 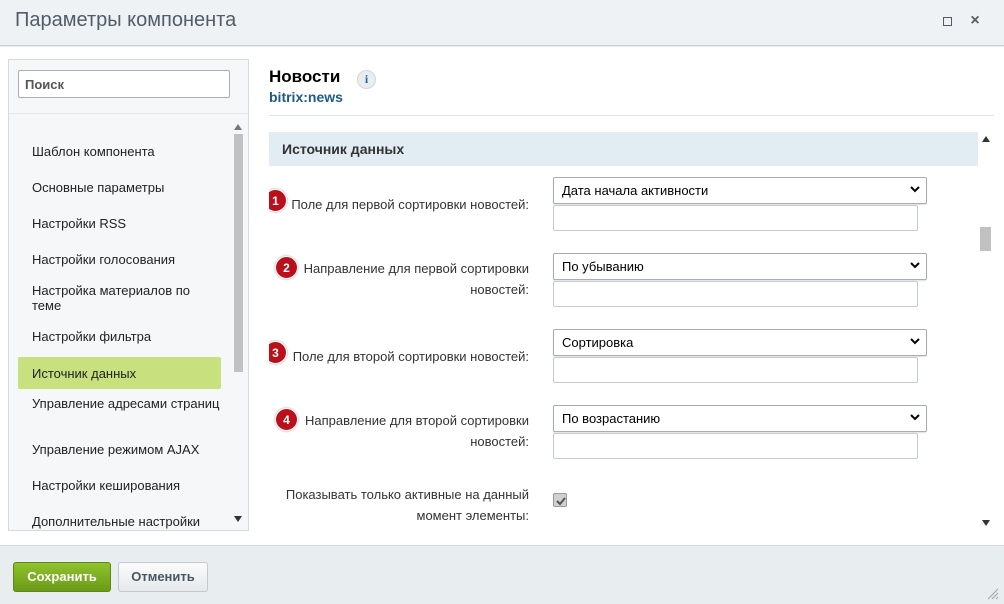 What do you see at coordinates (119, 449) in the screenshot?
I see `sidebar-item-ajax: Управление режимом AJAX` at bounding box center [119, 449].